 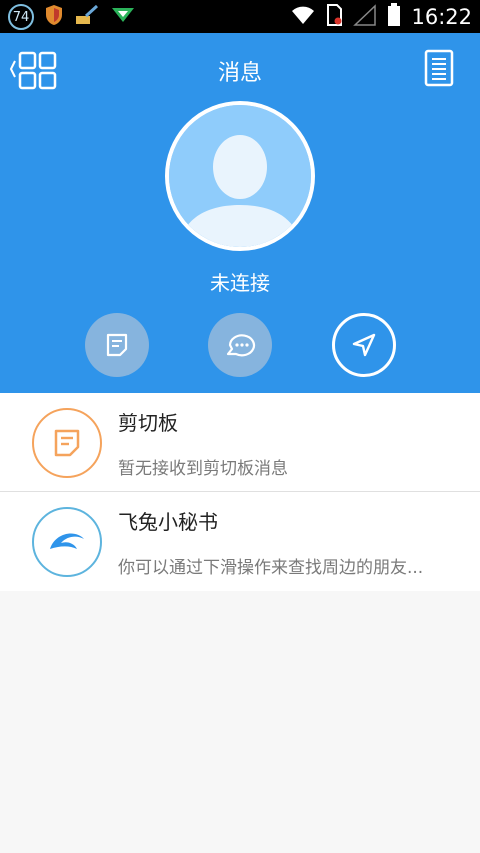 I want to click on chat-action-button, so click(x=240, y=345).